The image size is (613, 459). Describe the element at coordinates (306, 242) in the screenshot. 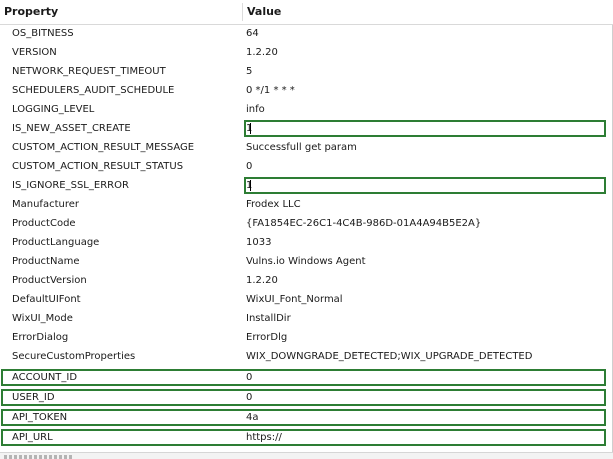

I see `table-row: ProductLanguage 1033` at that location.